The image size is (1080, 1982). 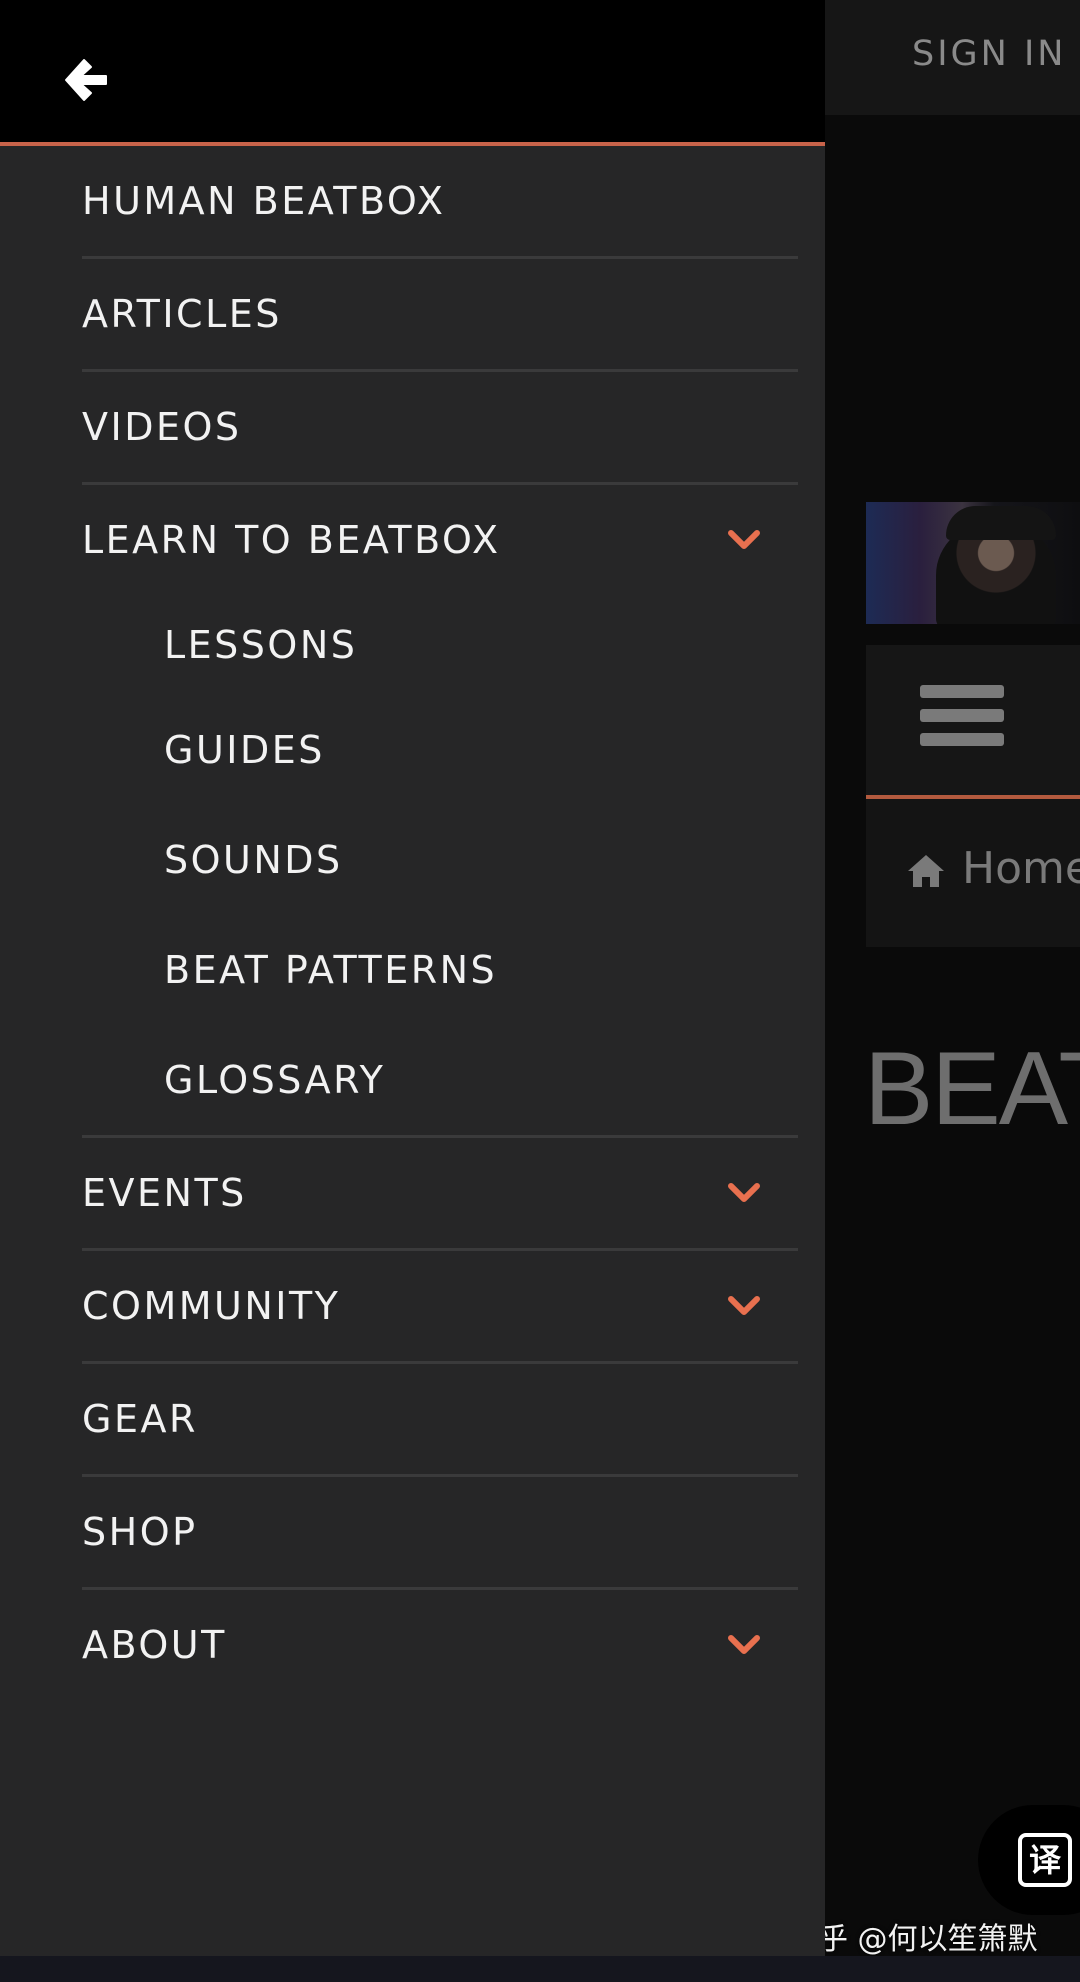 I want to click on nav-item-about: ABOUT, so click(x=440, y=1645).